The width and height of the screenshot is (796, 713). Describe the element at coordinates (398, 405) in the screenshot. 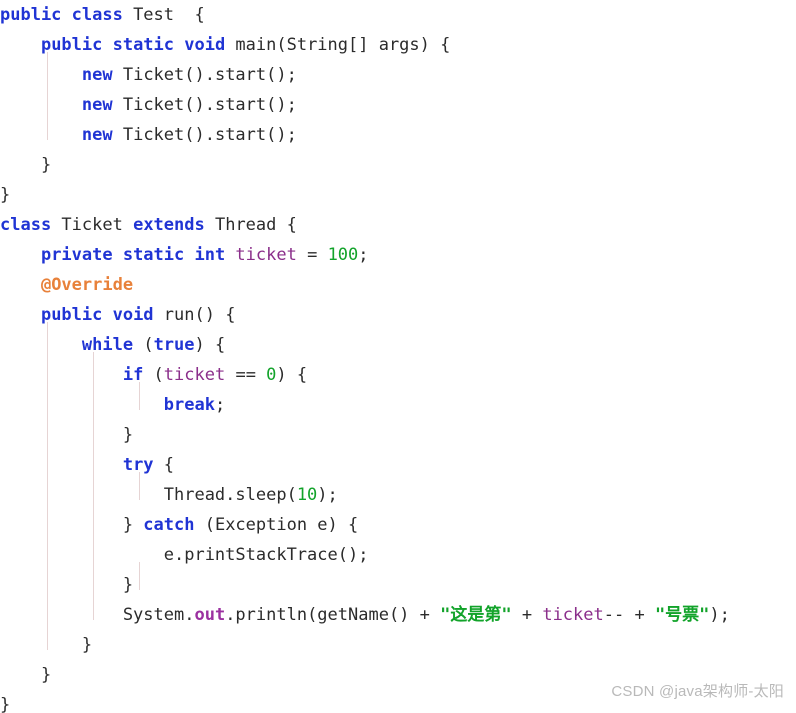

I see `code-line: break;` at that location.